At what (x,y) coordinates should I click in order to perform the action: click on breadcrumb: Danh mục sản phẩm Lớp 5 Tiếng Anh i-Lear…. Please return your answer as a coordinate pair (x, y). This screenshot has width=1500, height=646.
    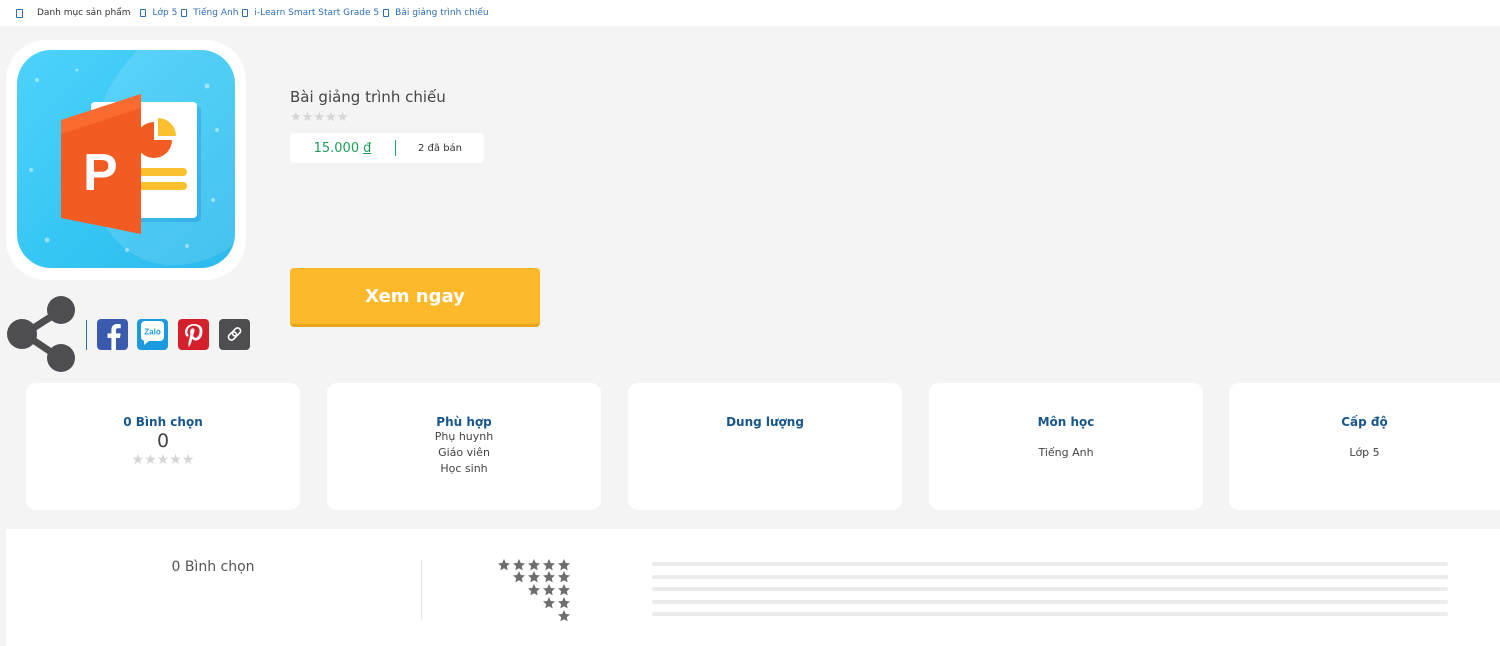
    Looking at the image, I should click on (750, 13).